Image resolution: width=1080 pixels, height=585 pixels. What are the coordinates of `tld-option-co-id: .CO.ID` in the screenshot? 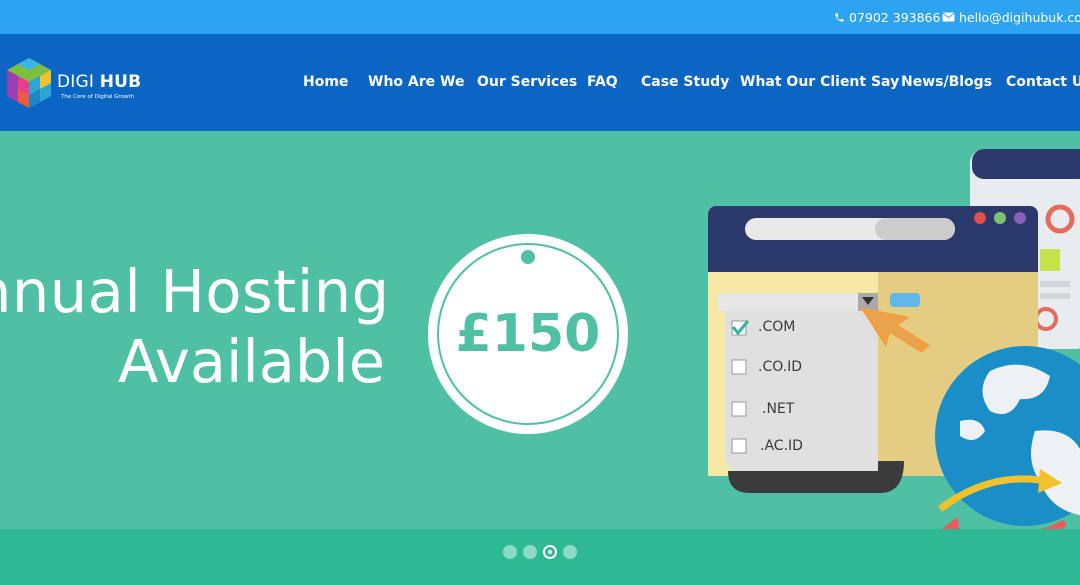 It's located at (780, 367).